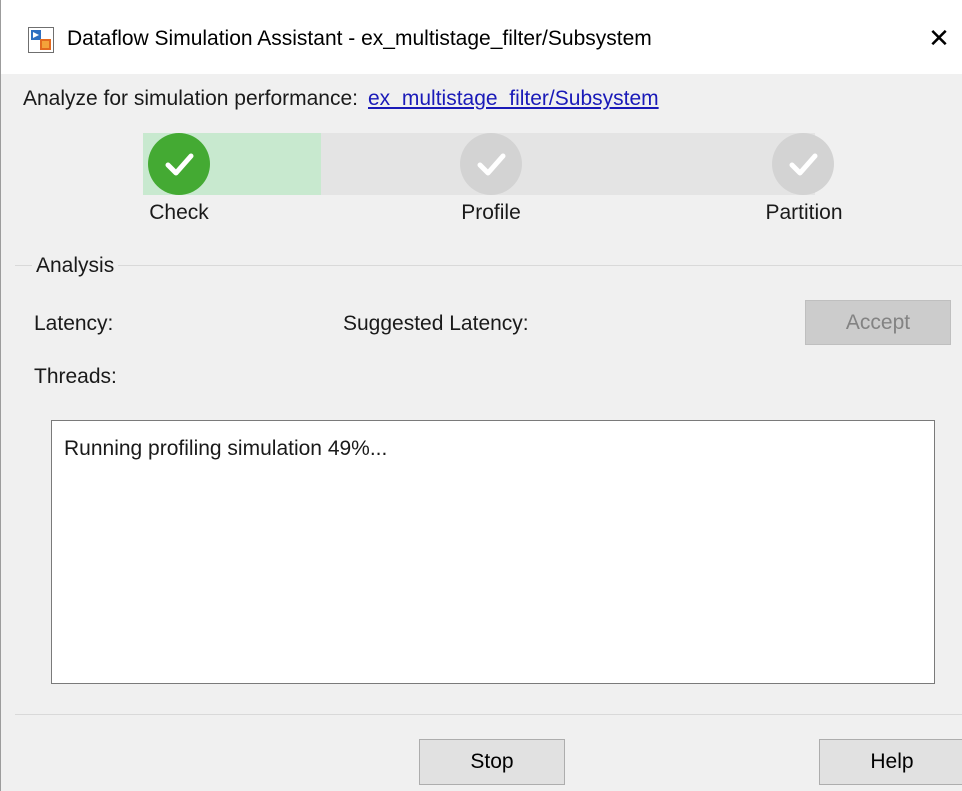 This screenshot has width=962, height=791. What do you see at coordinates (804, 212) in the screenshot?
I see `step-partition-label: Partition` at bounding box center [804, 212].